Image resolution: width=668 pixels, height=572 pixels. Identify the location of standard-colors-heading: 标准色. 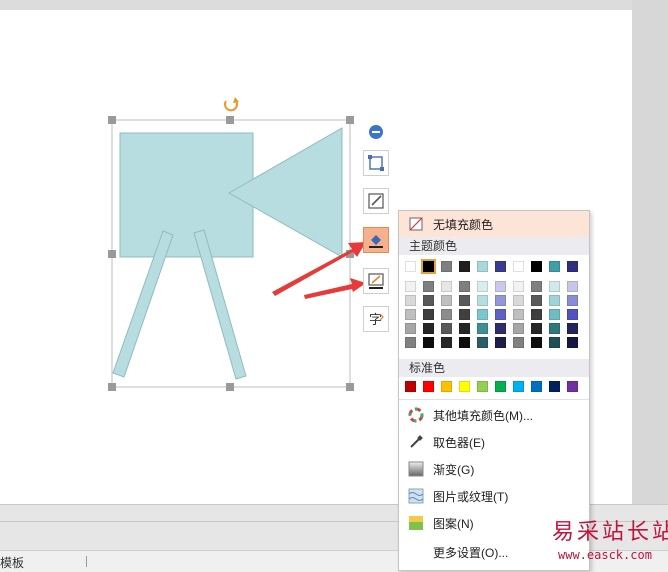
(494, 368).